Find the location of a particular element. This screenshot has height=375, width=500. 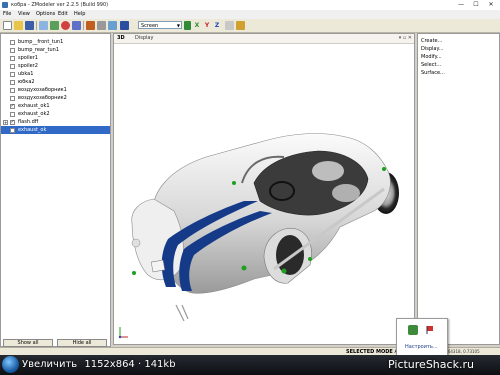

chevron-down-icon: ▼ is located at coordinates (178, 25).